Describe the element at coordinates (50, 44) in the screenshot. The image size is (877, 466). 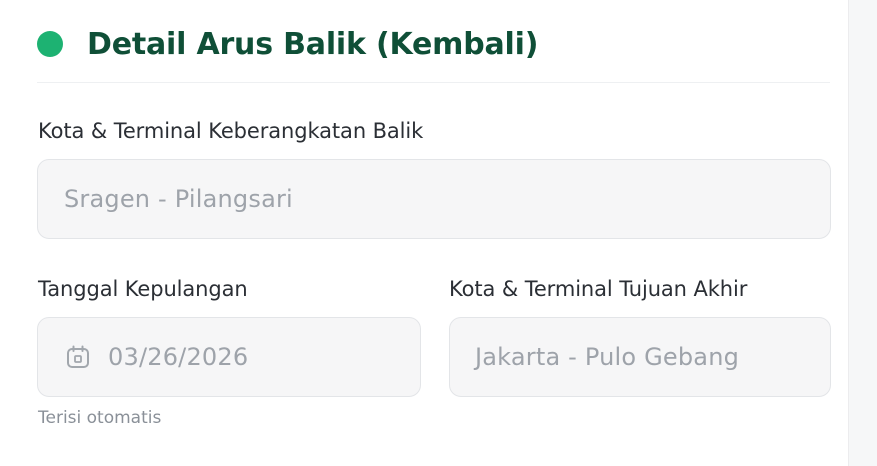
I see `section-indicator-dot` at that location.